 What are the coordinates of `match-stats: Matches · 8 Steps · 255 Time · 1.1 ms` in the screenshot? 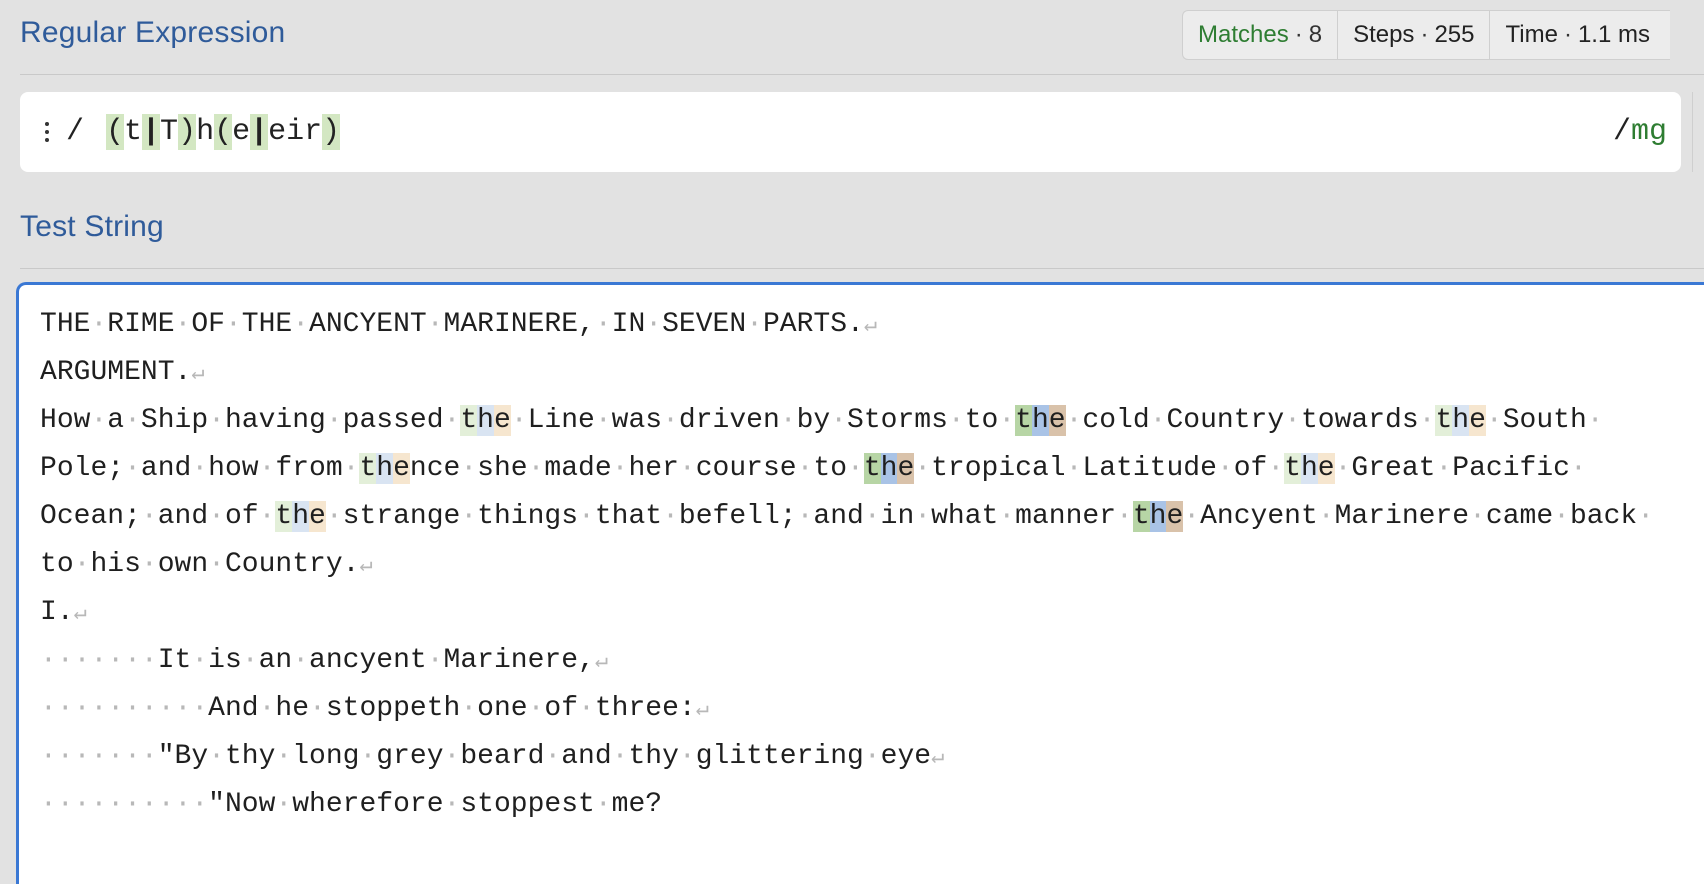 It's located at (1426, 35).